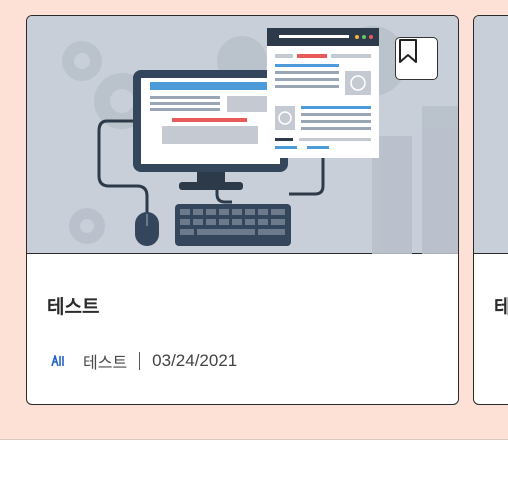  What do you see at coordinates (501, 305) in the screenshot?
I see `card-title: 테` at bounding box center [501, 305].